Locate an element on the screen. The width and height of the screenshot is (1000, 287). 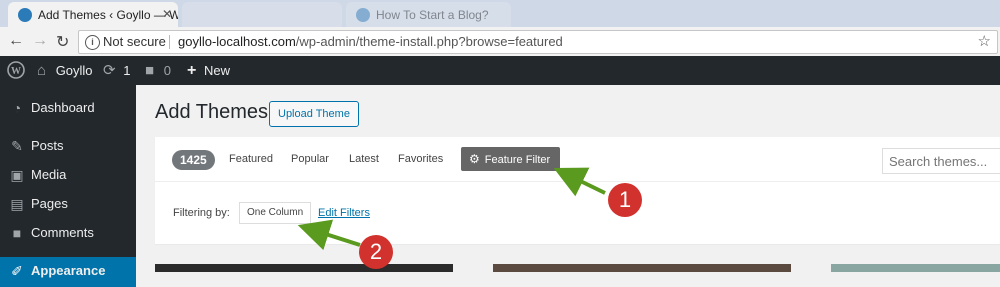
page-title: Add Themes is located at coordinates (212, 112).